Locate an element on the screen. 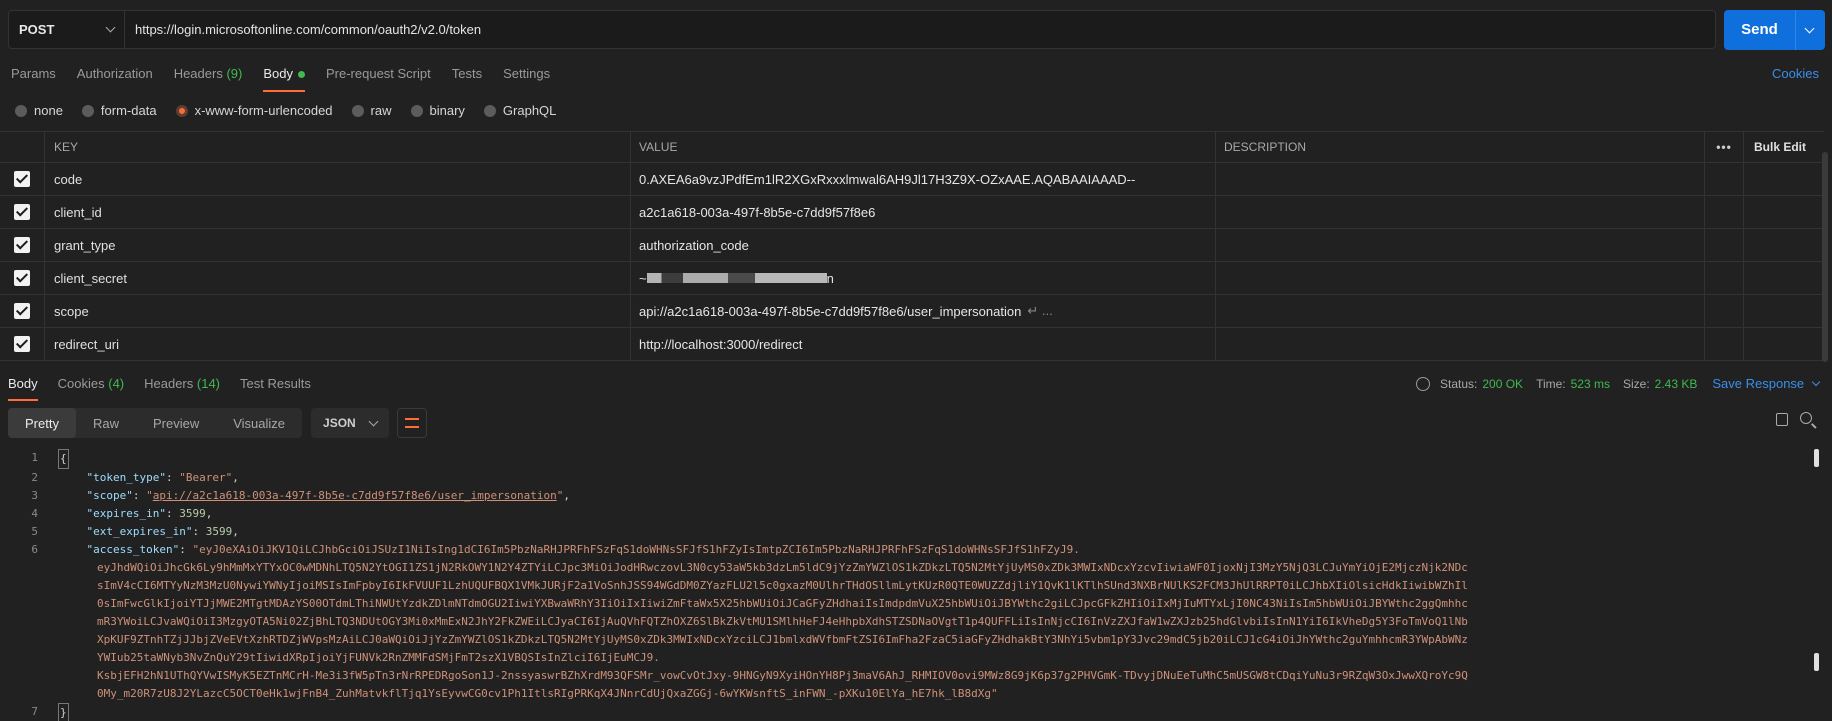 The height and width of the screenshot is (721, 1832). radio-none: none is located at coordinates (39, 110).